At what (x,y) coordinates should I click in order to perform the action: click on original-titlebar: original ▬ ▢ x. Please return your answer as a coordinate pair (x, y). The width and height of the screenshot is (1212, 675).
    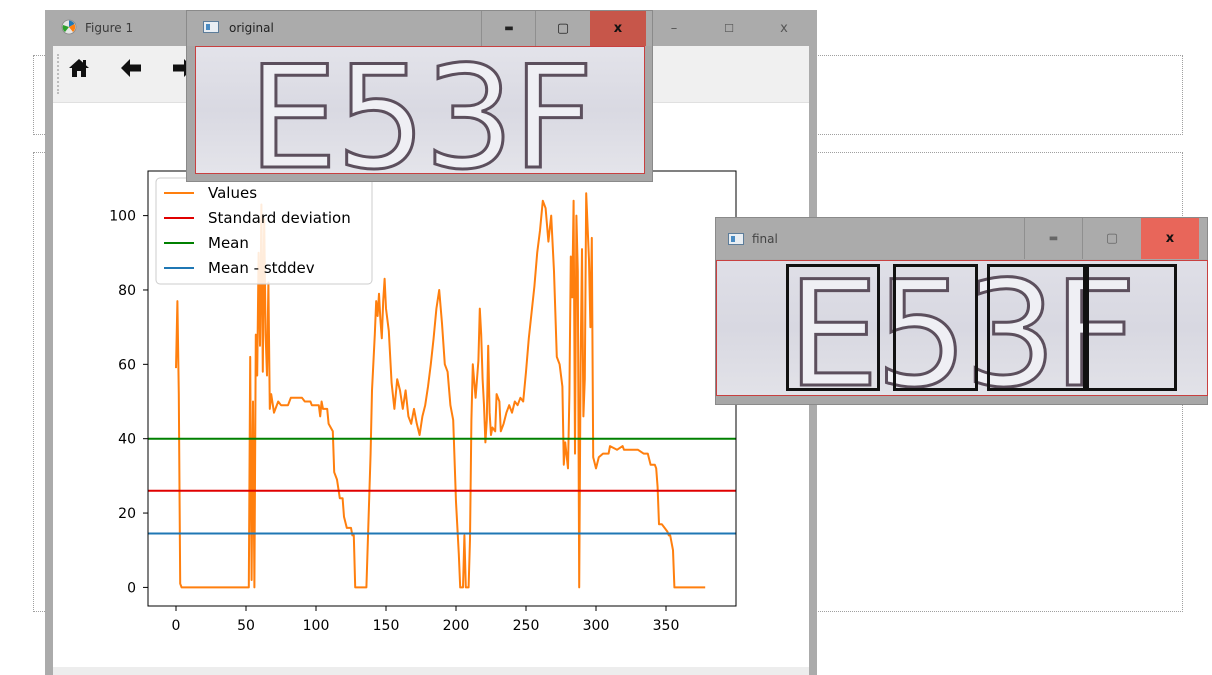
    Looking at the image, I should click on (419, 28).